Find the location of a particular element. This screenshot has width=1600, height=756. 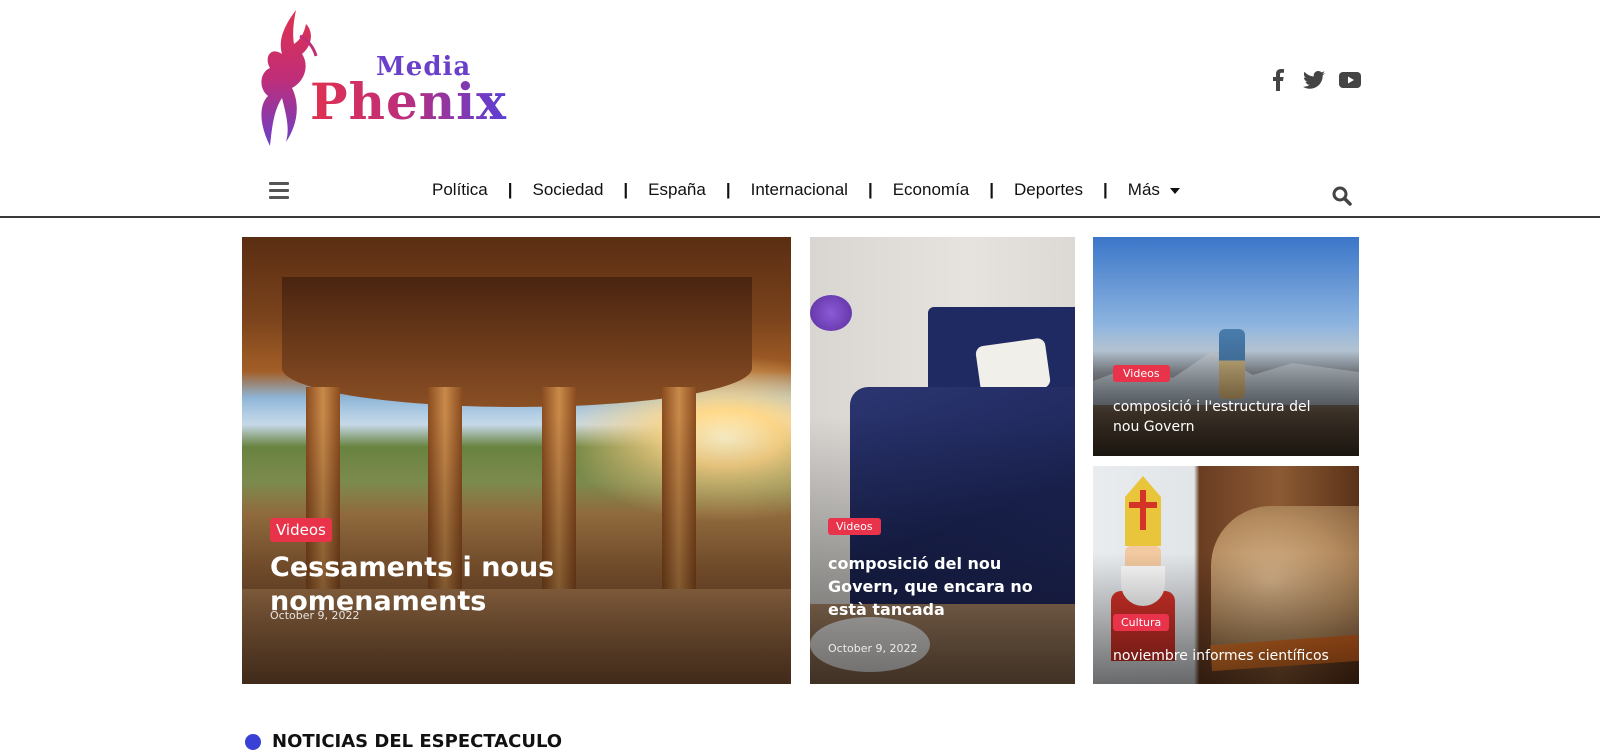

nav-item-internacional: Internacional is located at coordinates (799, 190).